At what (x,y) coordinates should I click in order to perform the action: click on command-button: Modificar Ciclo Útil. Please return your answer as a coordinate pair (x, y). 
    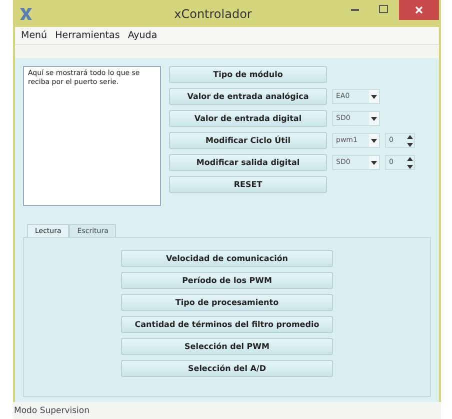
    Looking at the image, I should click on (248, 140).